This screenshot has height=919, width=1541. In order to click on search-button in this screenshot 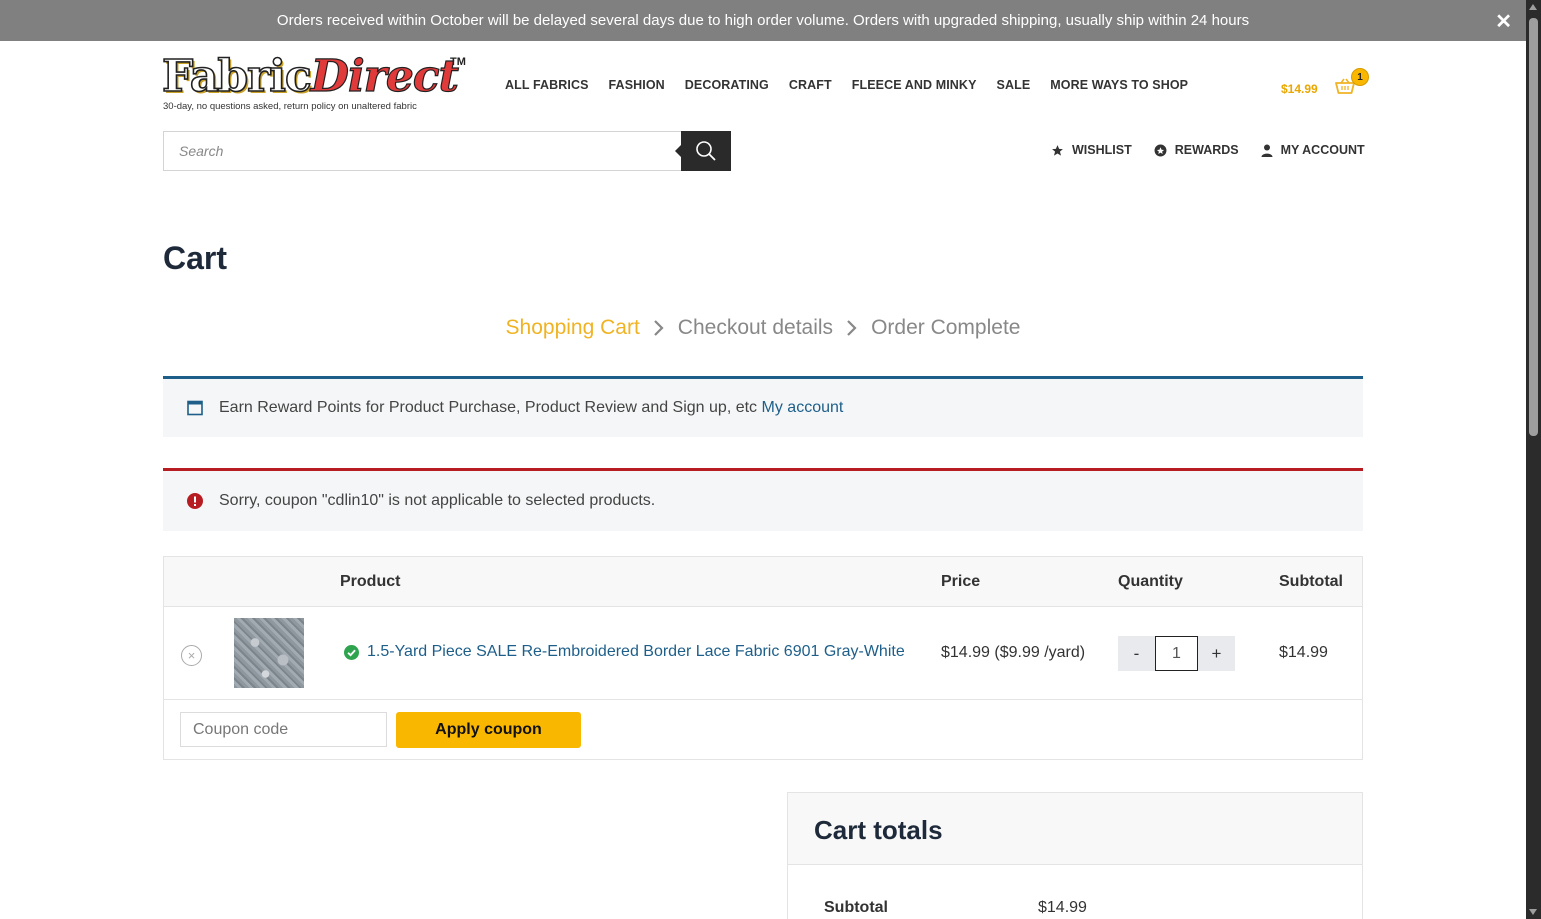, I will do `click(703, 151)`.